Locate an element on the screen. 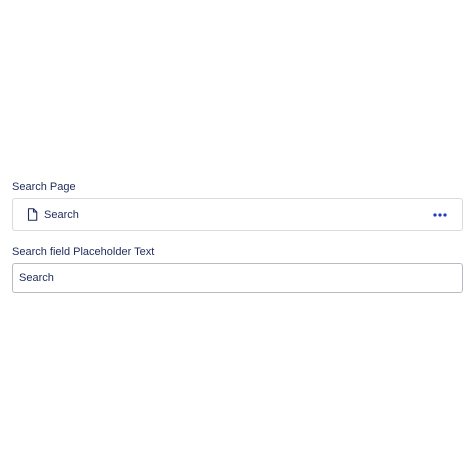  search-page-name: Search is located at coordinates (61, 214).